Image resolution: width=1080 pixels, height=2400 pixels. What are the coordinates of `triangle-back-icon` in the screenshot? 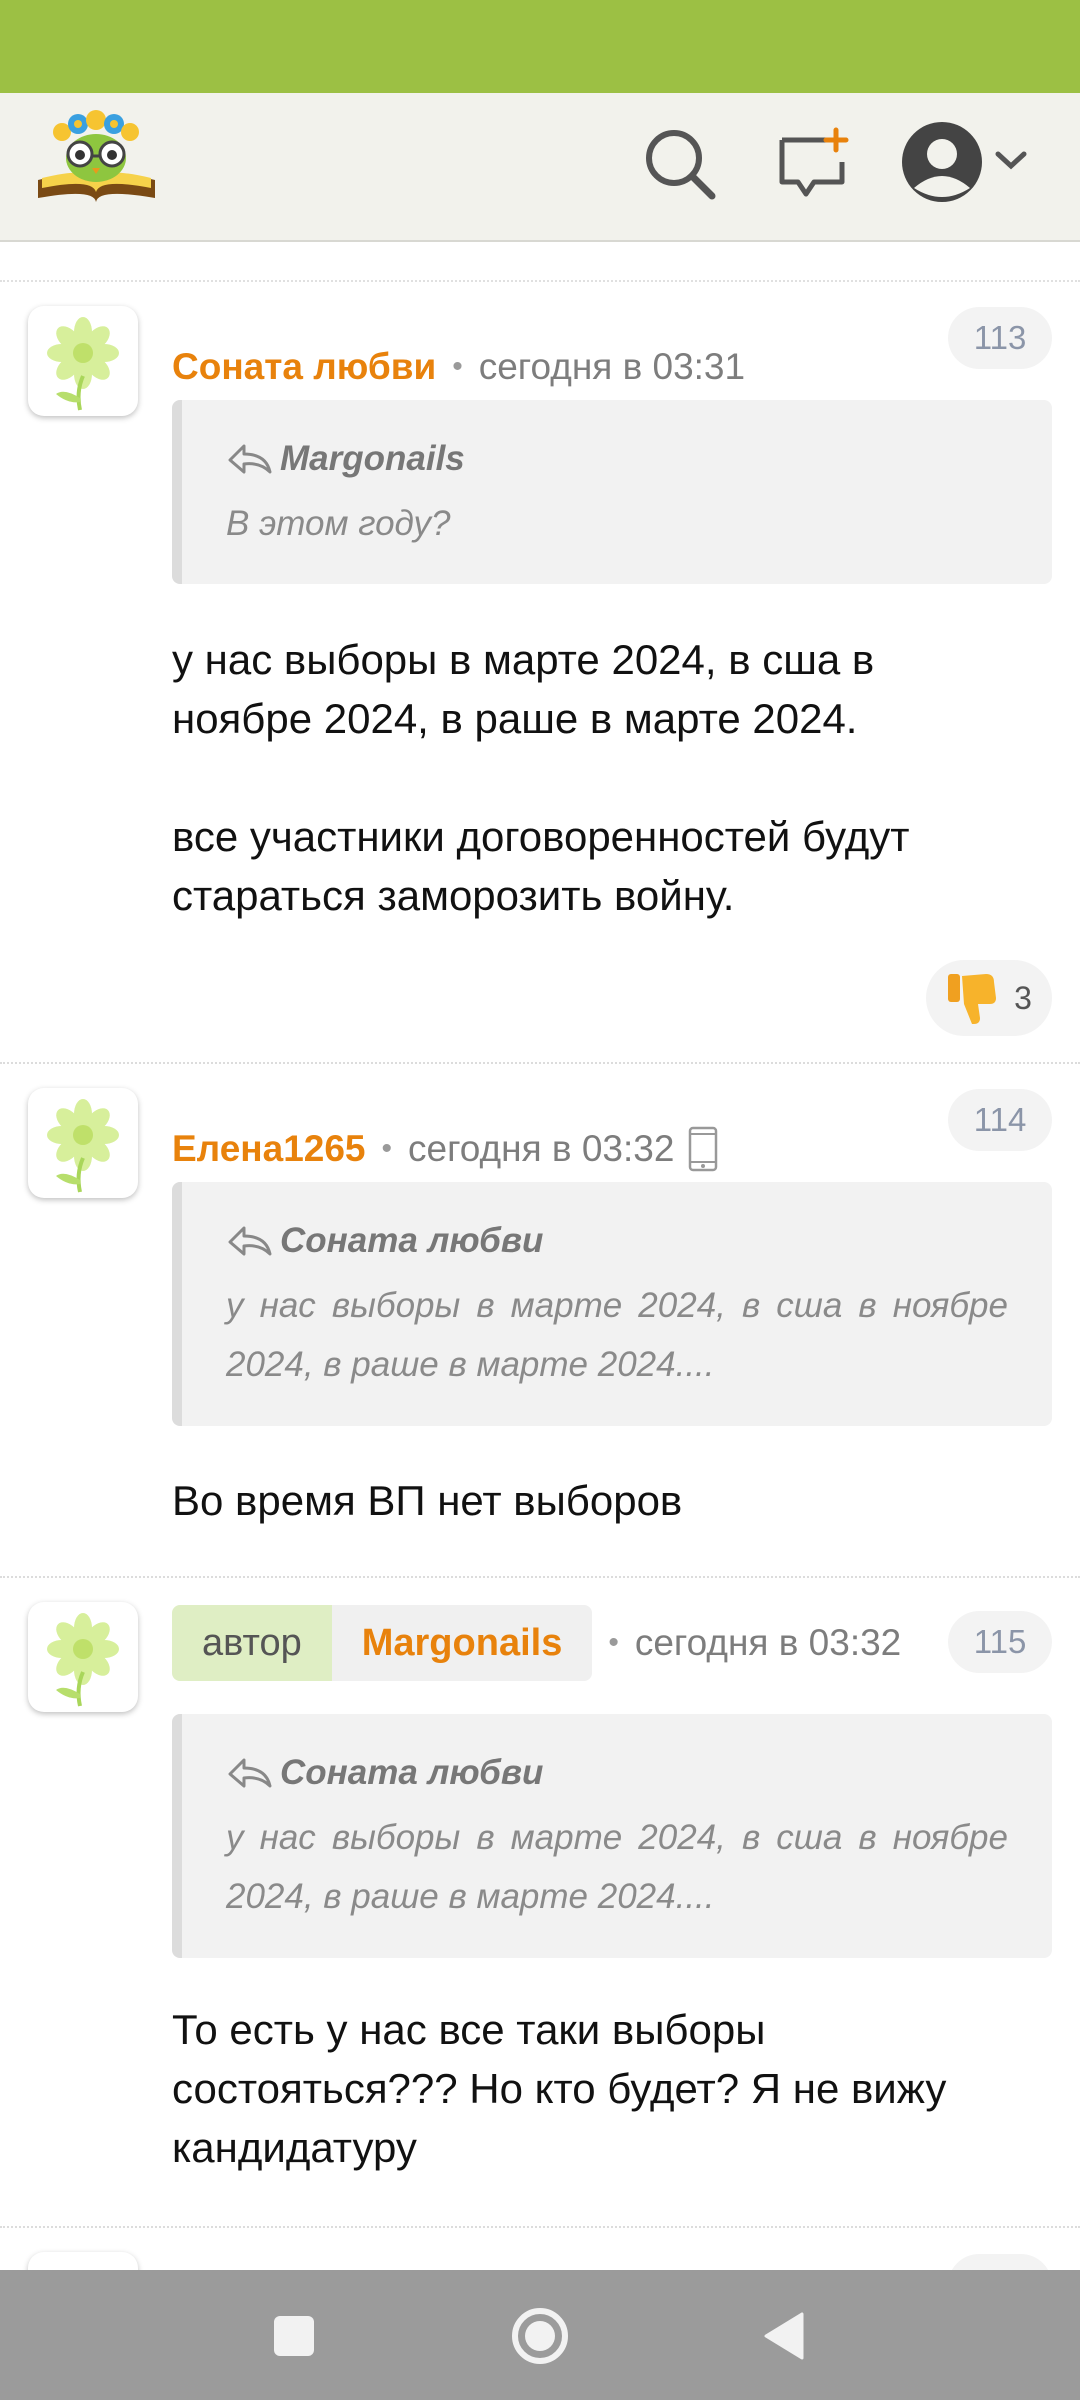 It's located at (784, 2336).